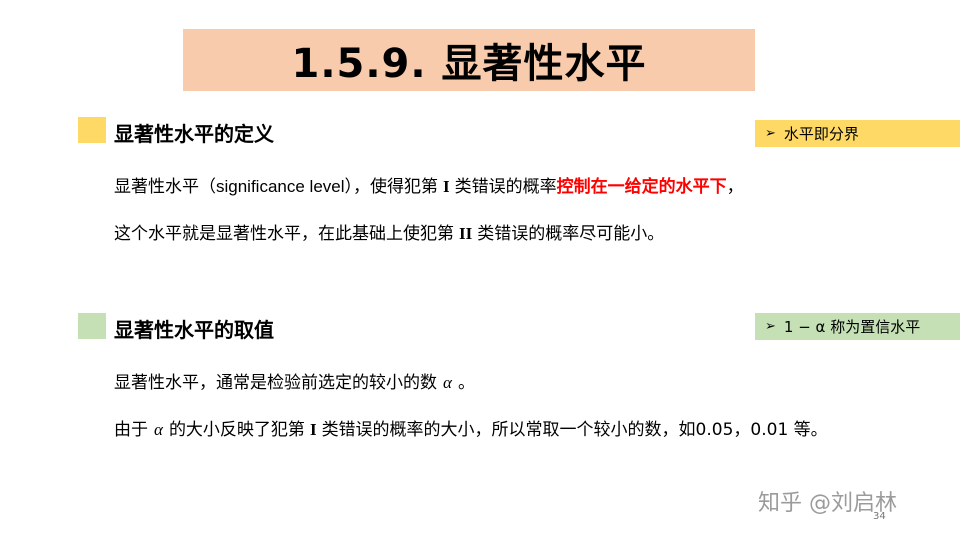 The height and width of the screenshot is (540, 960). I want to click on section1-line2: 这个水平就是显著性水平，在此基础上使犯第 II 类错误的概率尽可能小。, so click(389, 231).